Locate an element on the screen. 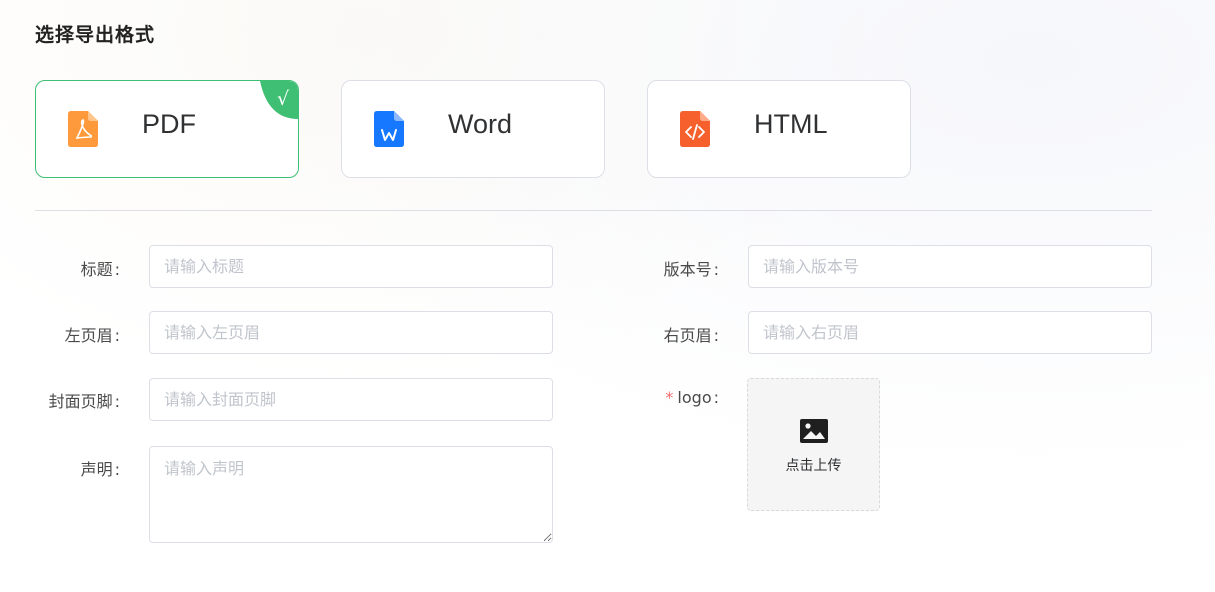 This screenshot has width=1215, height=592. format-card-pdf: PDF √ is located at coordinates (167, 129).